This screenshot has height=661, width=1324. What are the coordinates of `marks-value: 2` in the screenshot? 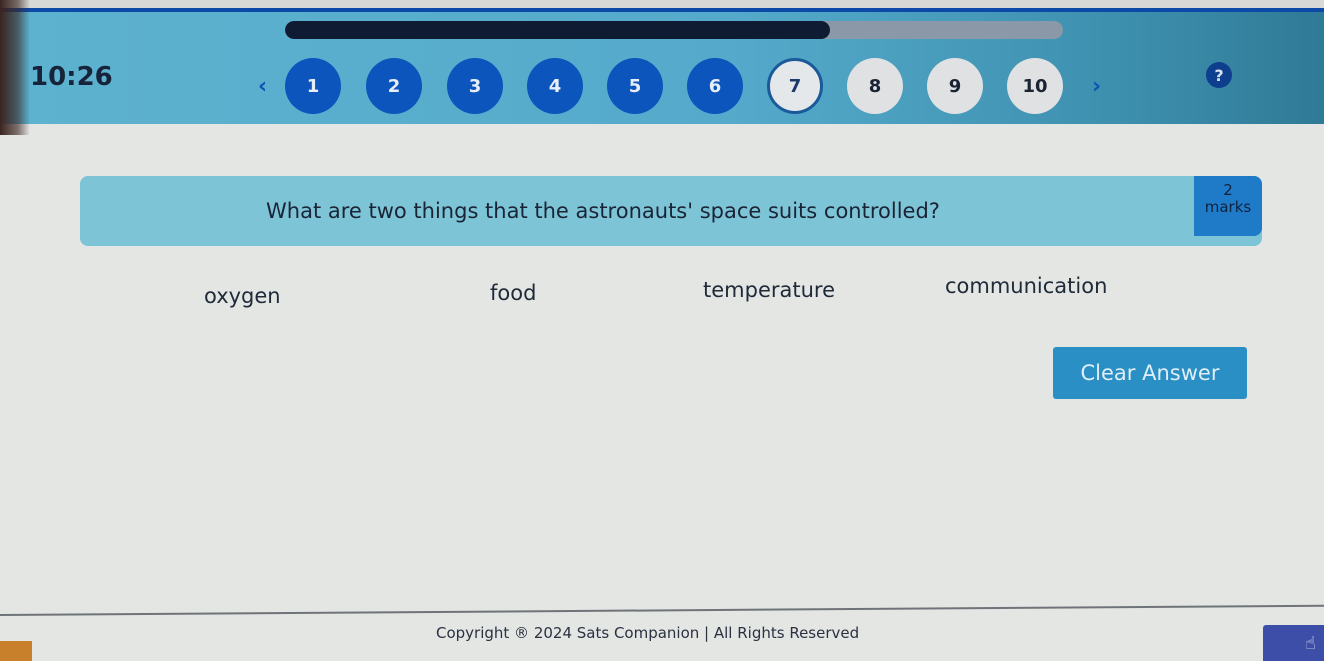 It's located at (1228, 190).